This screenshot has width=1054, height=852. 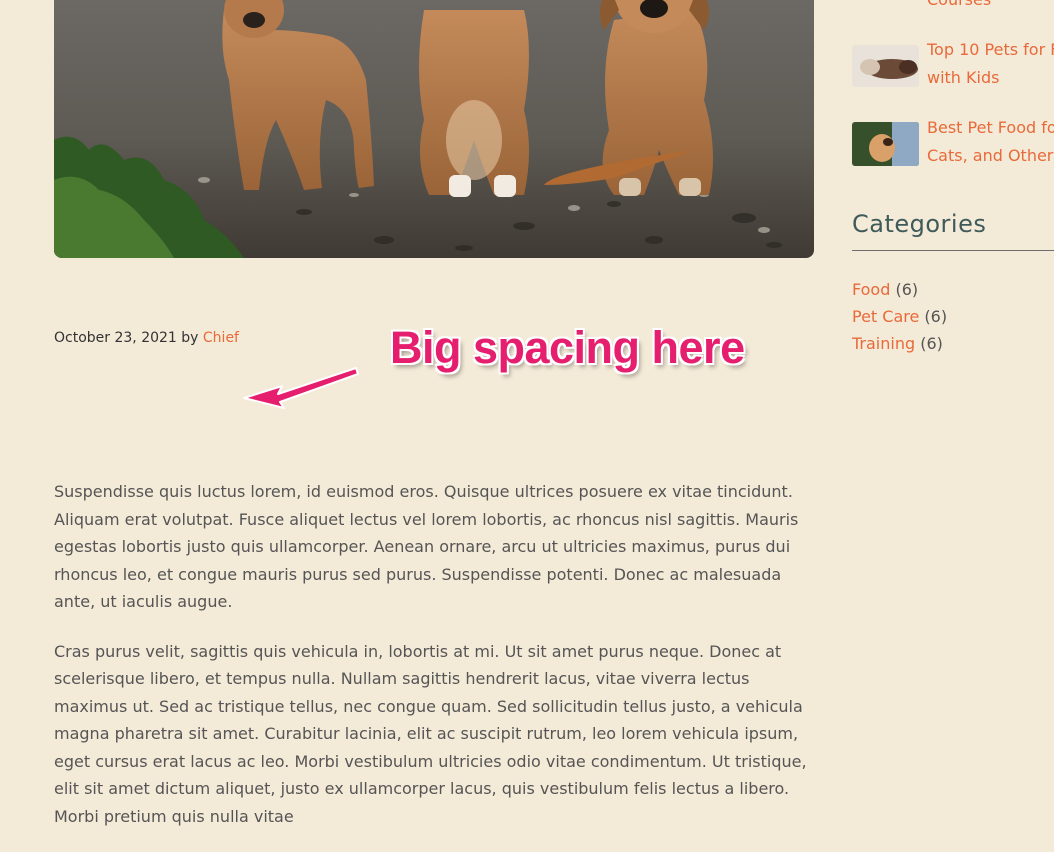 What do you see at coordinates (221, 338) in the screenshot?
I see `author-link: Chief` at bounding box center [221, 338].